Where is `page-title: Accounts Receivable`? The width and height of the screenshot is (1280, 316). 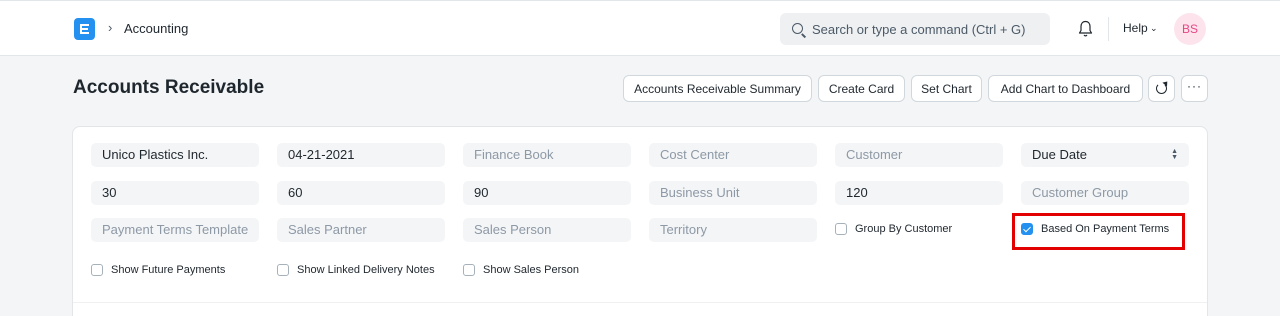 page-title: Accounts Receivable is located at coordinates (169, 87).